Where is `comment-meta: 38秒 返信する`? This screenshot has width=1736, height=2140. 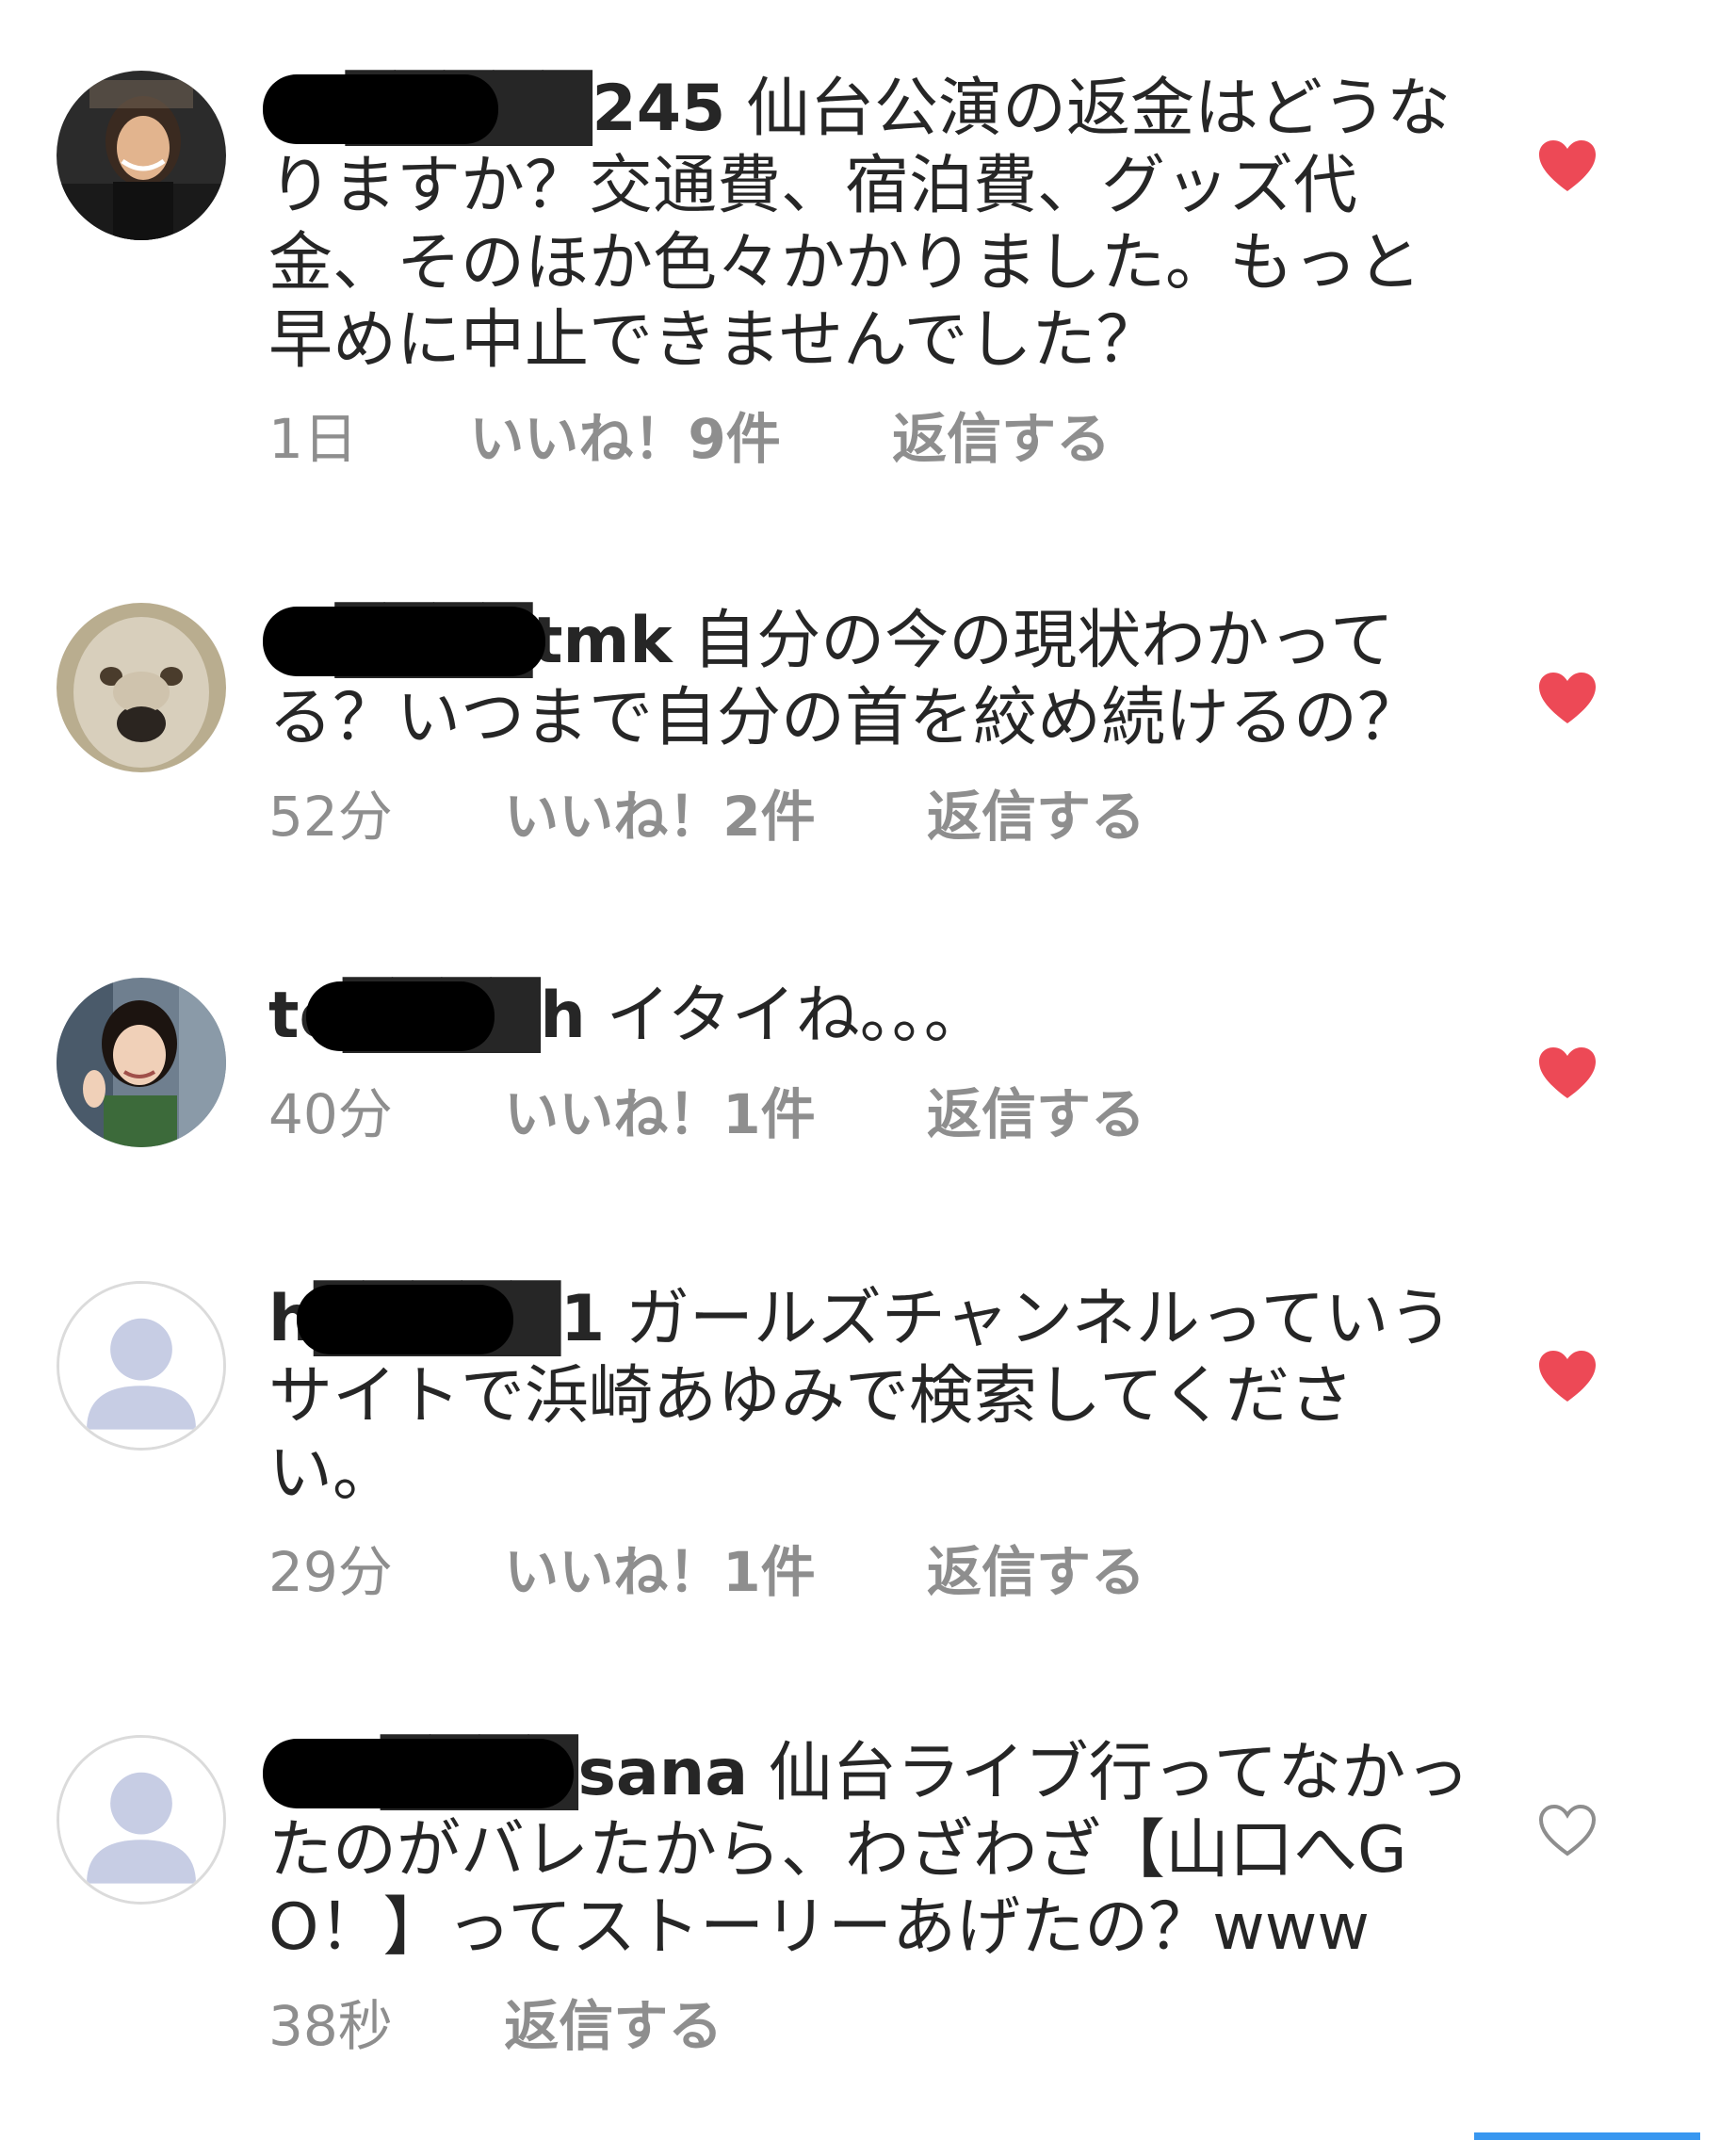
comment-meta: 38秒 返信する is located at coordinates (871, 2026).